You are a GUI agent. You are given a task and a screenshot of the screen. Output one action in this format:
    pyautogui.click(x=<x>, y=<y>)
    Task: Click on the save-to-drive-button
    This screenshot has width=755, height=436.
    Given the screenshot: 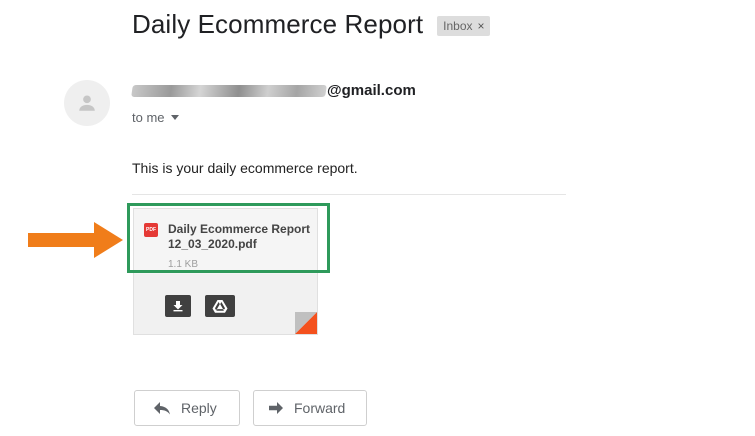 What is the action you would take?
    pyautogui.click(x=220, y=306)
    